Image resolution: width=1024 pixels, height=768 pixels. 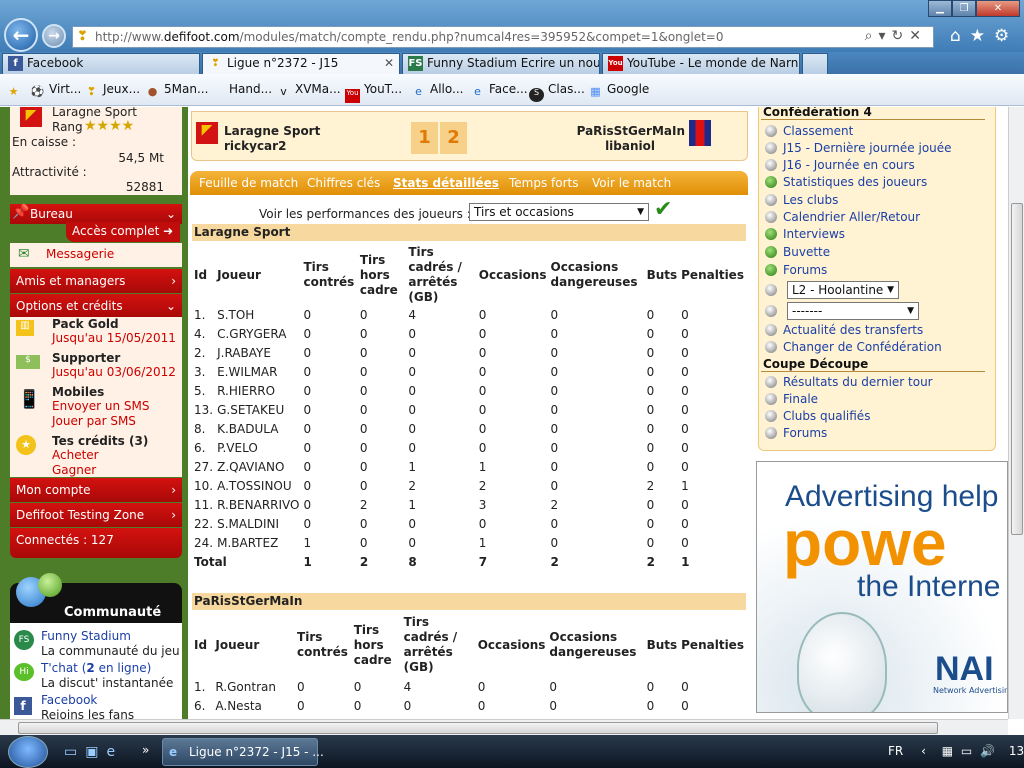 I want to click on send-sms-link: Envoyer un SMS, so click(x=100, y=406).